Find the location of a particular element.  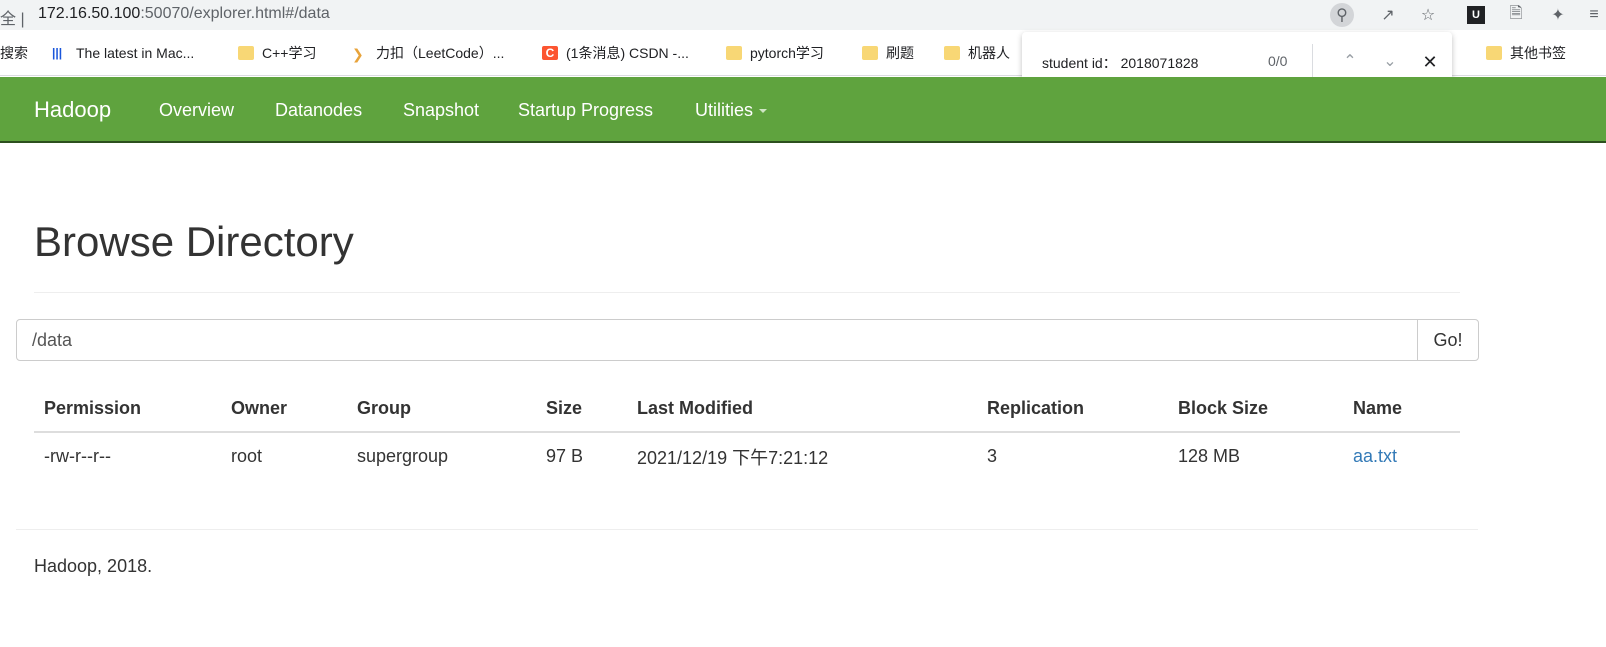

header-block-size: Block Size is located at coordinates (1255, 409).